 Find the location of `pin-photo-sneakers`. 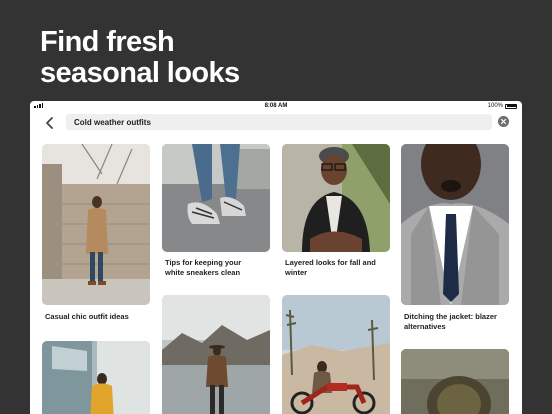

pin-photo-sneakers is located at coordinates (216, 198).